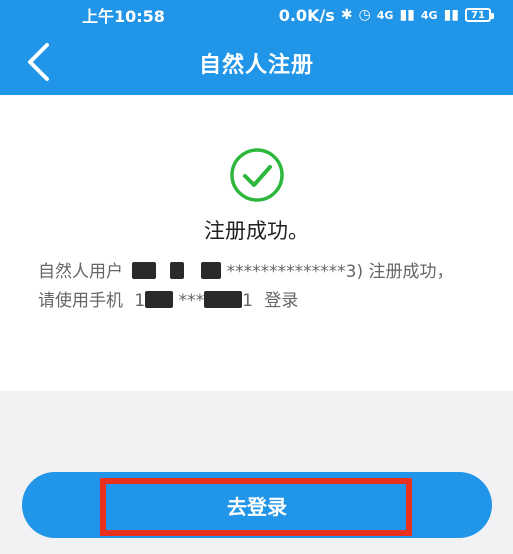  Describe the element at coordinates (256, 231) in the screenshot. I see `success-title: 注册成功。` at that location.